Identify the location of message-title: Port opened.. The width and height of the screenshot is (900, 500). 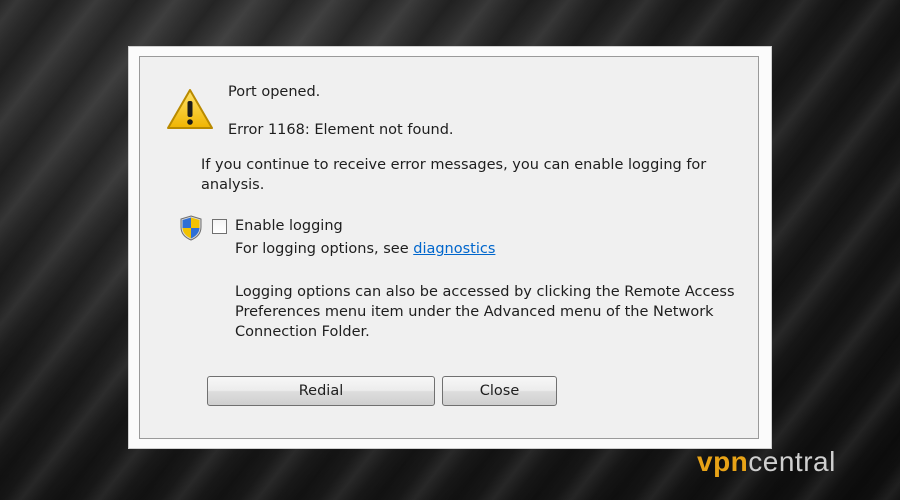
(274, 92).